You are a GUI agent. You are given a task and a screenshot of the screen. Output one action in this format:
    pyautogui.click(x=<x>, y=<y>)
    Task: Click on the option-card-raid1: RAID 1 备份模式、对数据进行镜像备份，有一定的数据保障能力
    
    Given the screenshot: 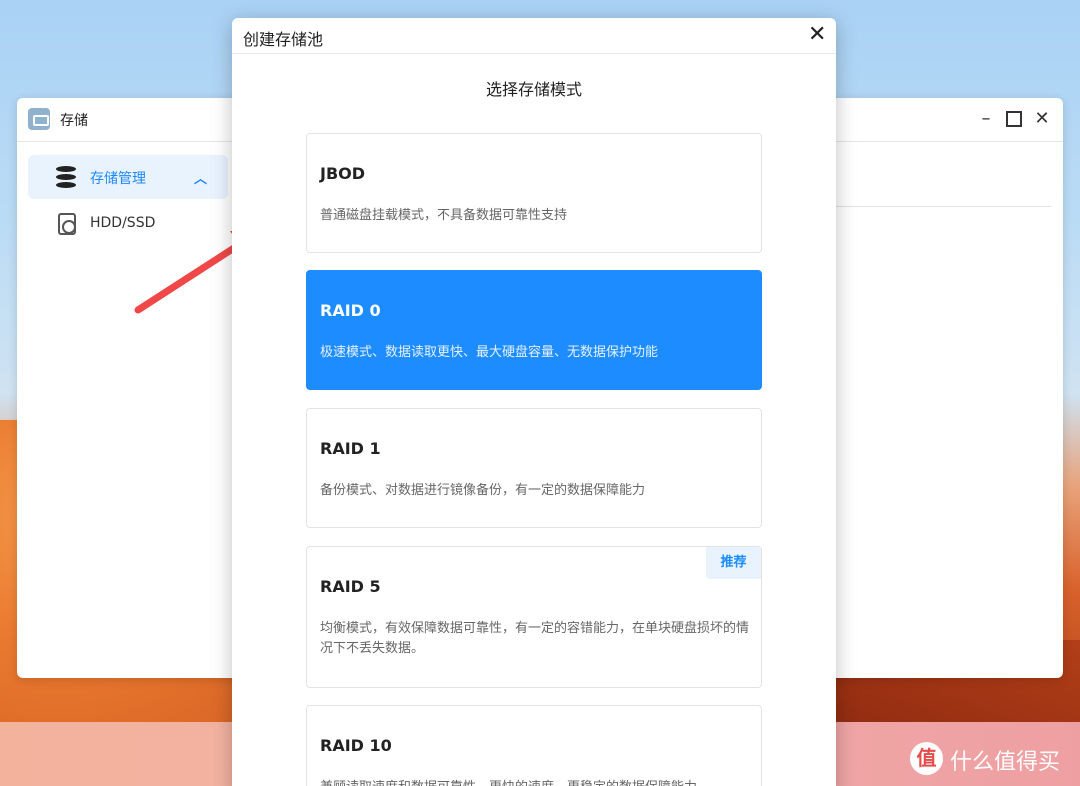 What is the action you would take?
    pyautogui.click(x=534, y=468)
    